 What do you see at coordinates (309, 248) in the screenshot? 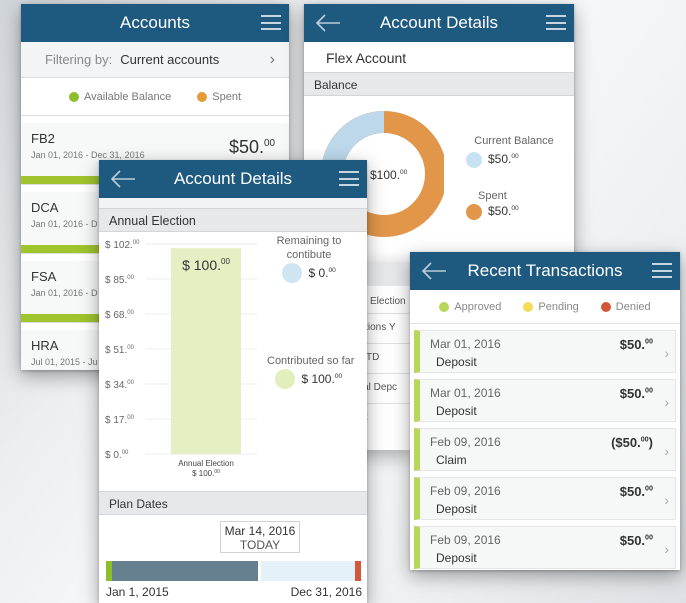
I see `remaining-label: Remaining to contibute` at bounding box center [309, 248].